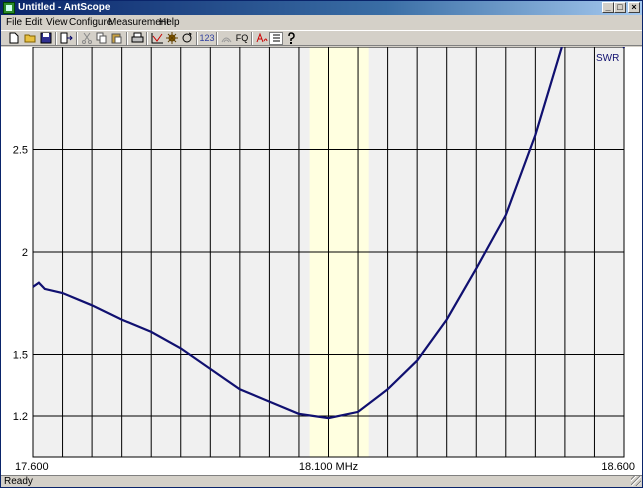  Describe the element at coordinates (618, 467) in the screenshot. I see `x-label-right: 18.600` at that location.